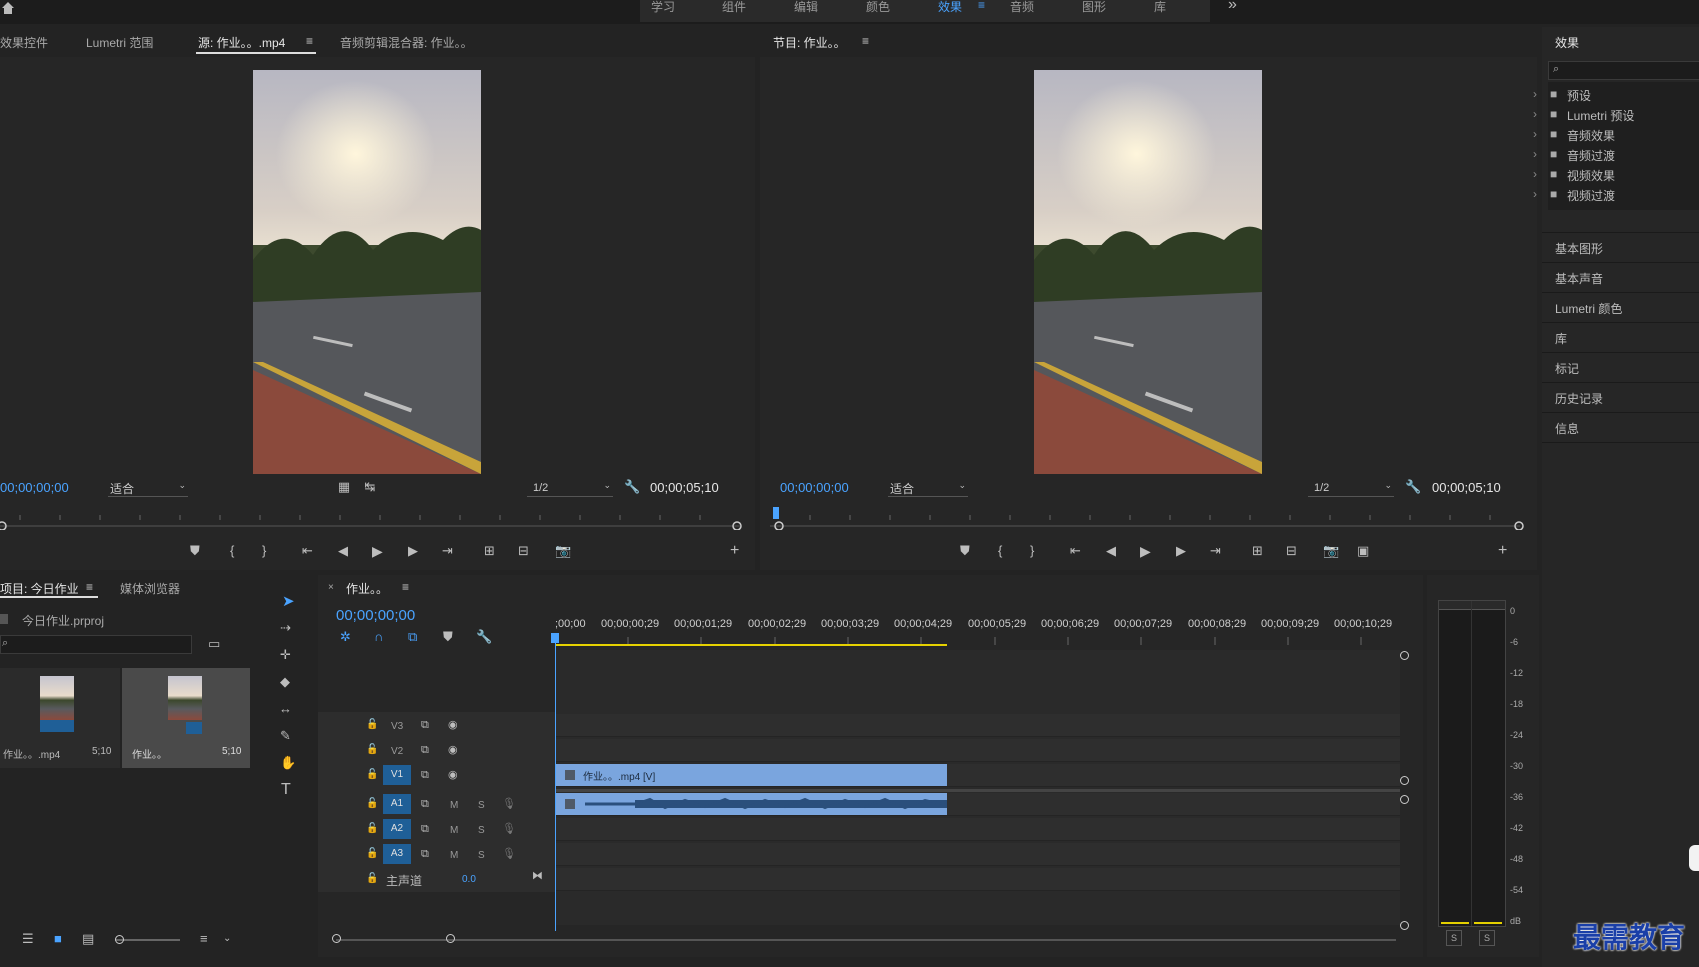  I want to click on timeline-ruler, so click(980, 640).